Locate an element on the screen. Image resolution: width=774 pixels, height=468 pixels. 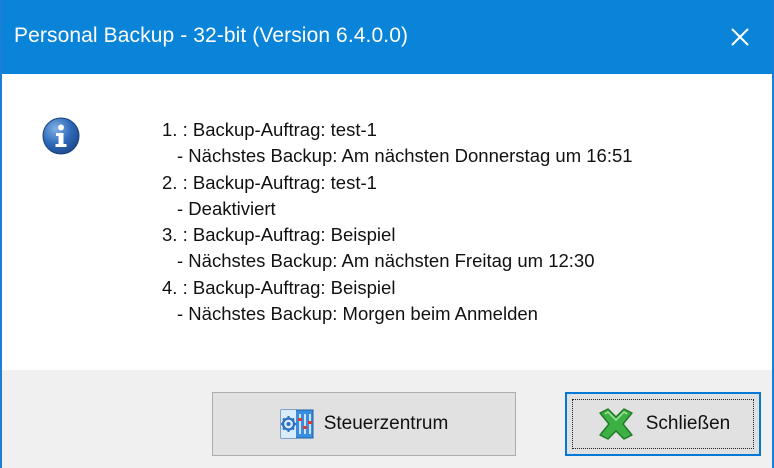
steuerzentrum-button: Steuerzentrum is located at coordinates (364, 424).